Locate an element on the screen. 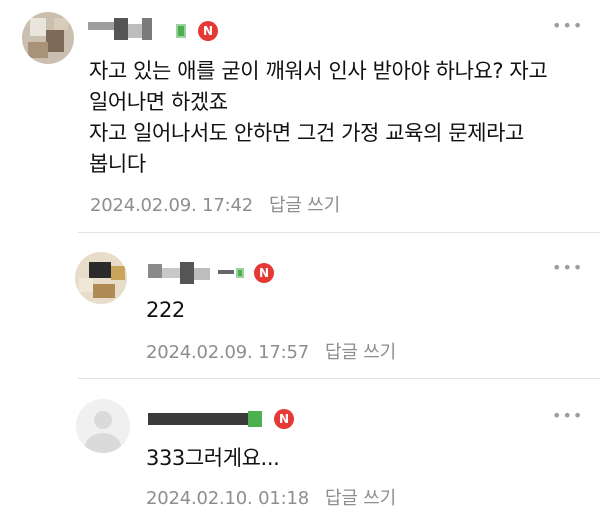 This screenshot has height=526, width=600. comment-date: 2024.02.10. 01:18 is located at coordinates (227, 498).